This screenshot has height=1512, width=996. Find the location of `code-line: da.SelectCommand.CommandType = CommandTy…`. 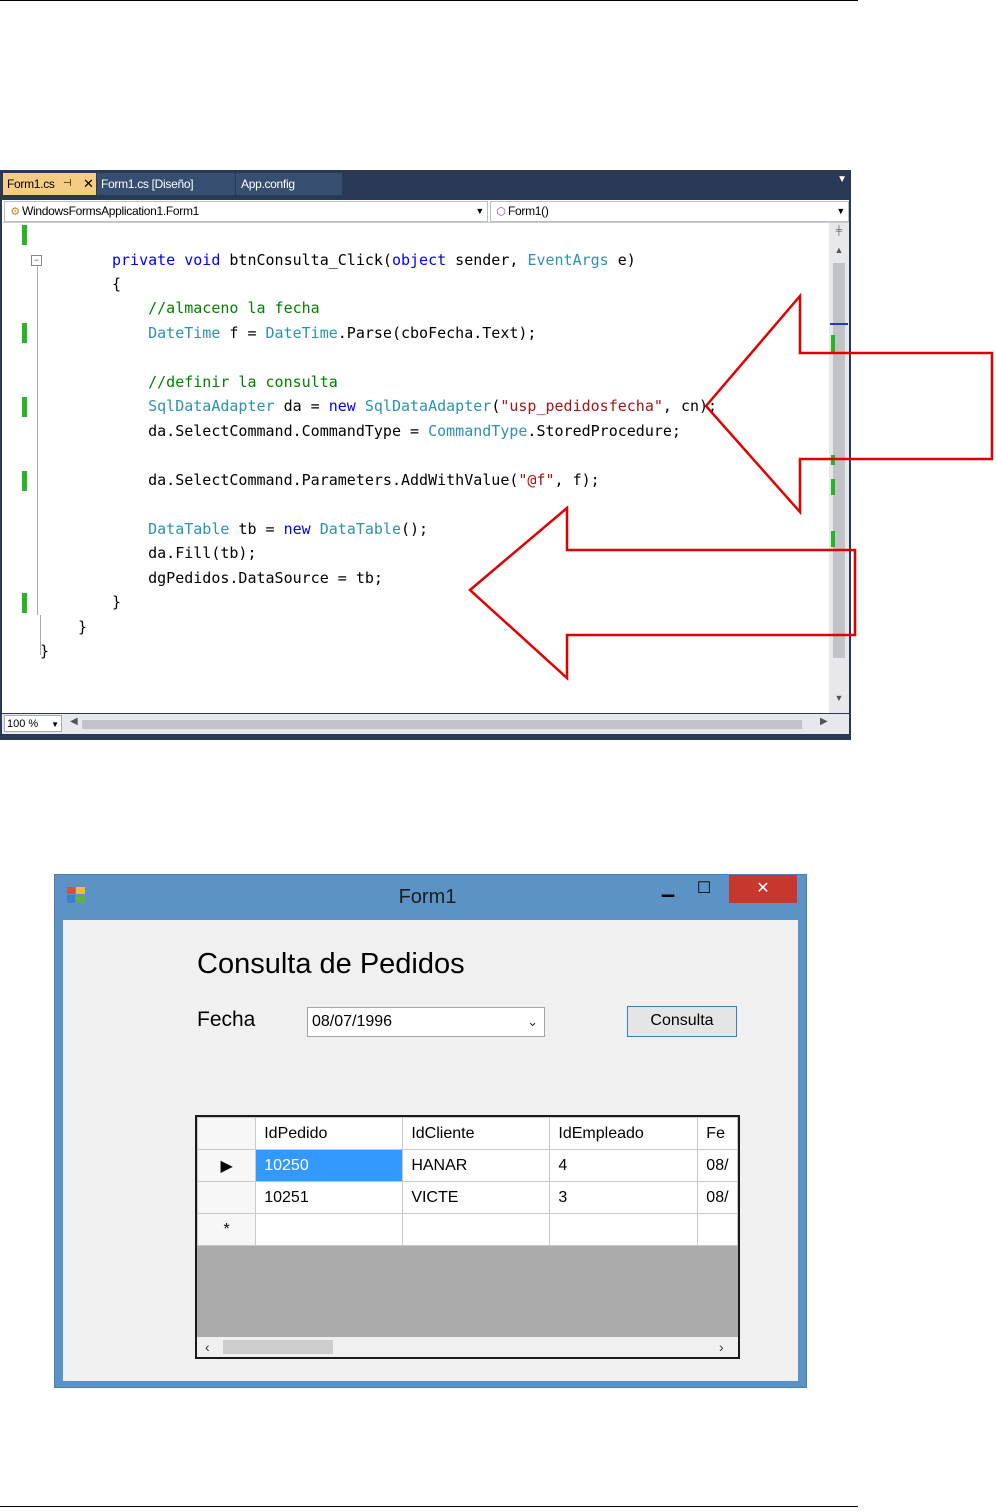

code-line: da.SelectCommand.CommandType = CommandTy… is located at coordinates (396, 431).